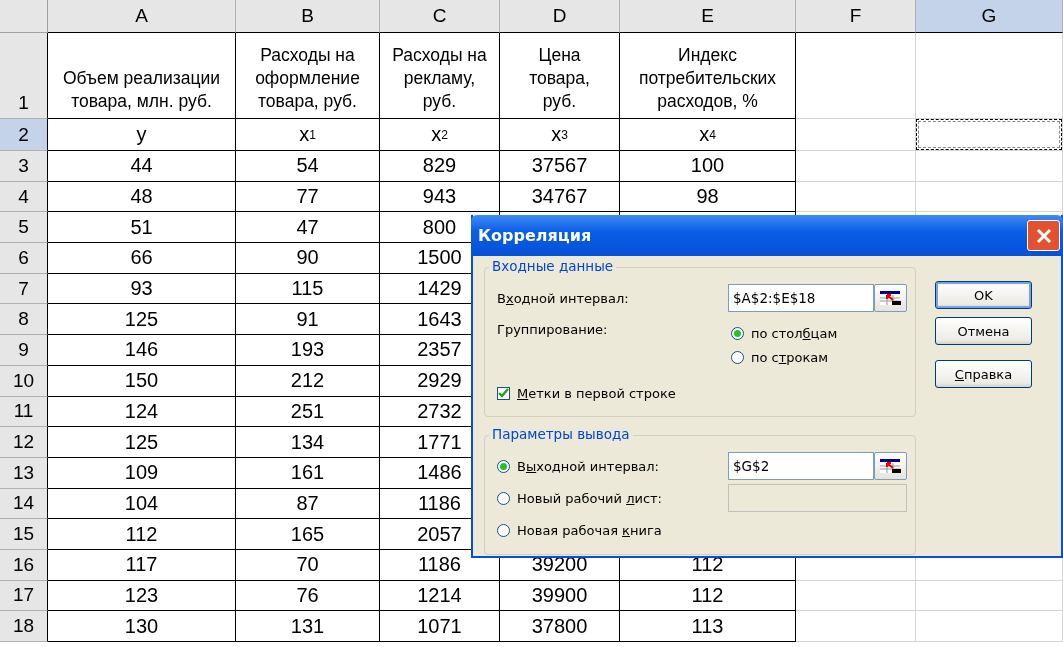 The height and width of the screenshot is (647, 1063). What do you see at coordinates (24, 565) in the screenshot?
I see `row-header: 16` at bounding box center [24, 565].